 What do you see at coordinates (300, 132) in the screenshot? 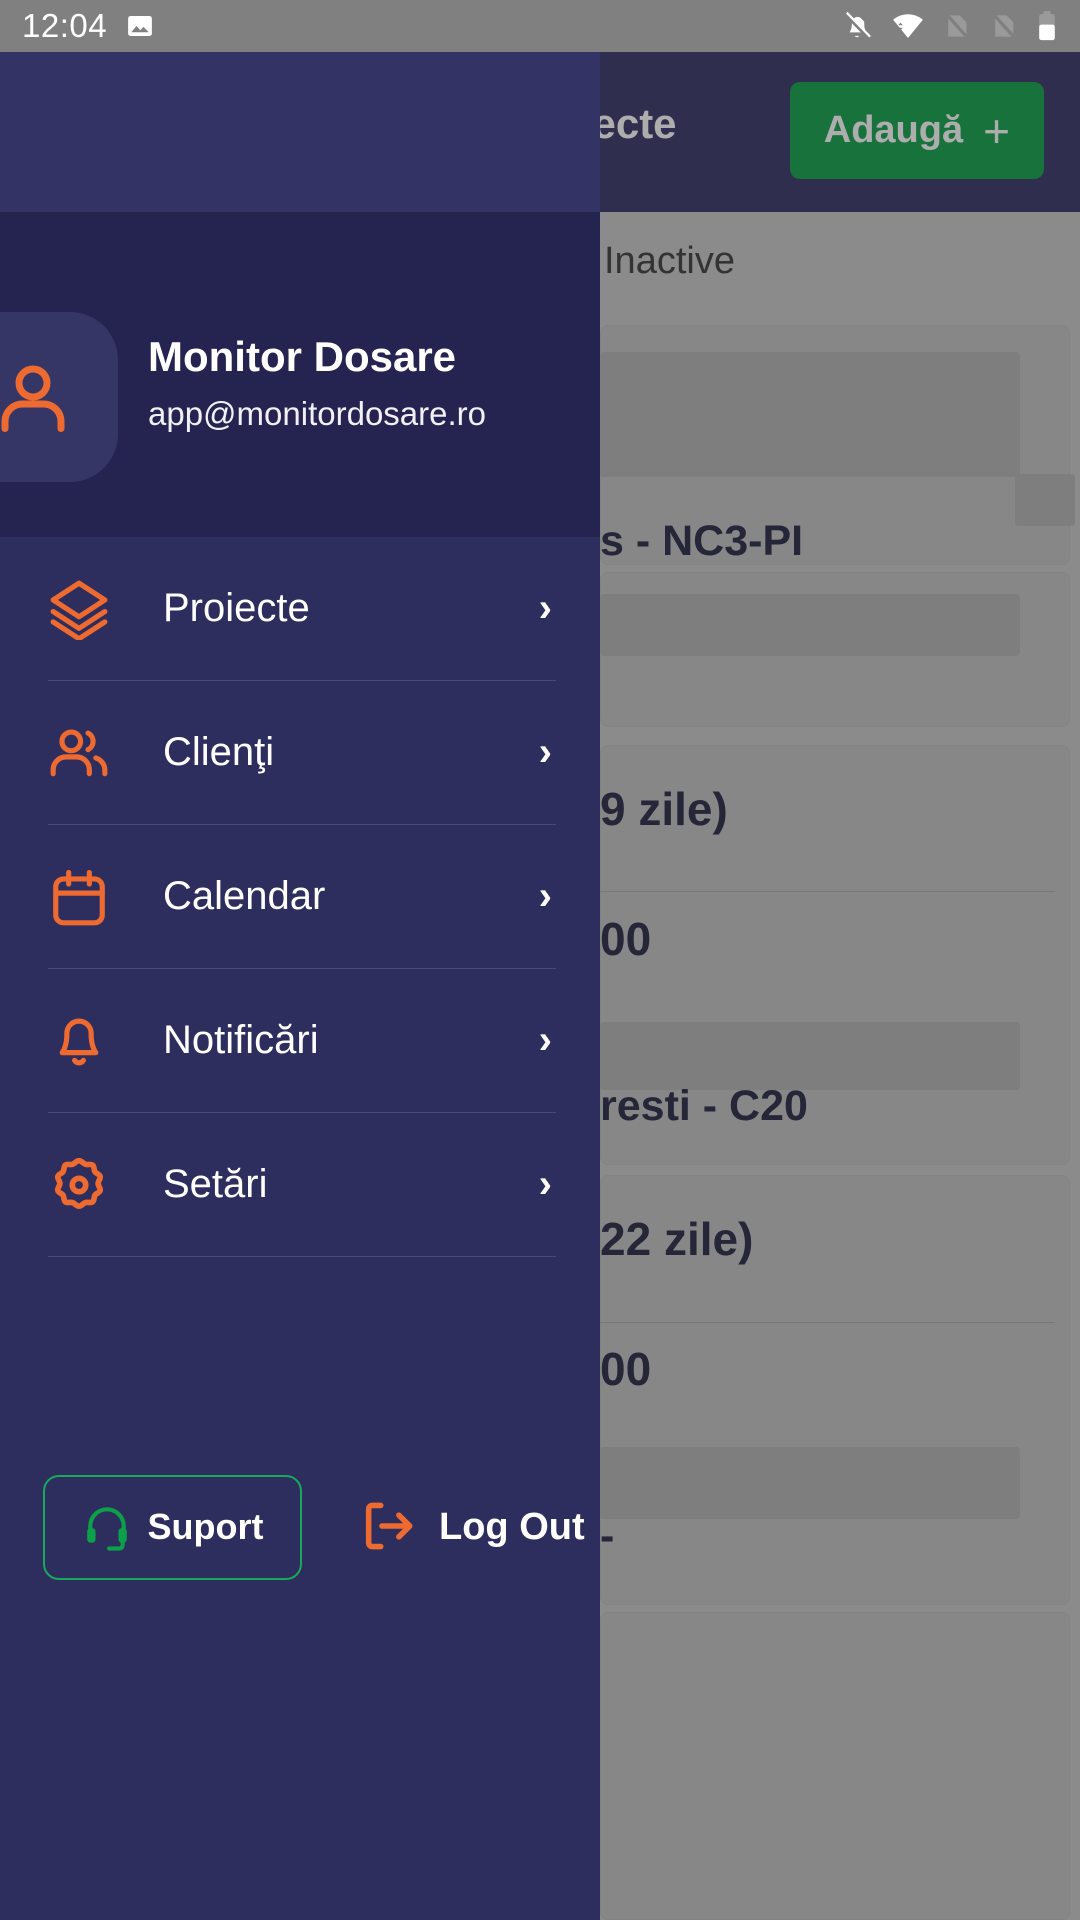
I see `drawer-top-strip` at bounding box center [300, 132].